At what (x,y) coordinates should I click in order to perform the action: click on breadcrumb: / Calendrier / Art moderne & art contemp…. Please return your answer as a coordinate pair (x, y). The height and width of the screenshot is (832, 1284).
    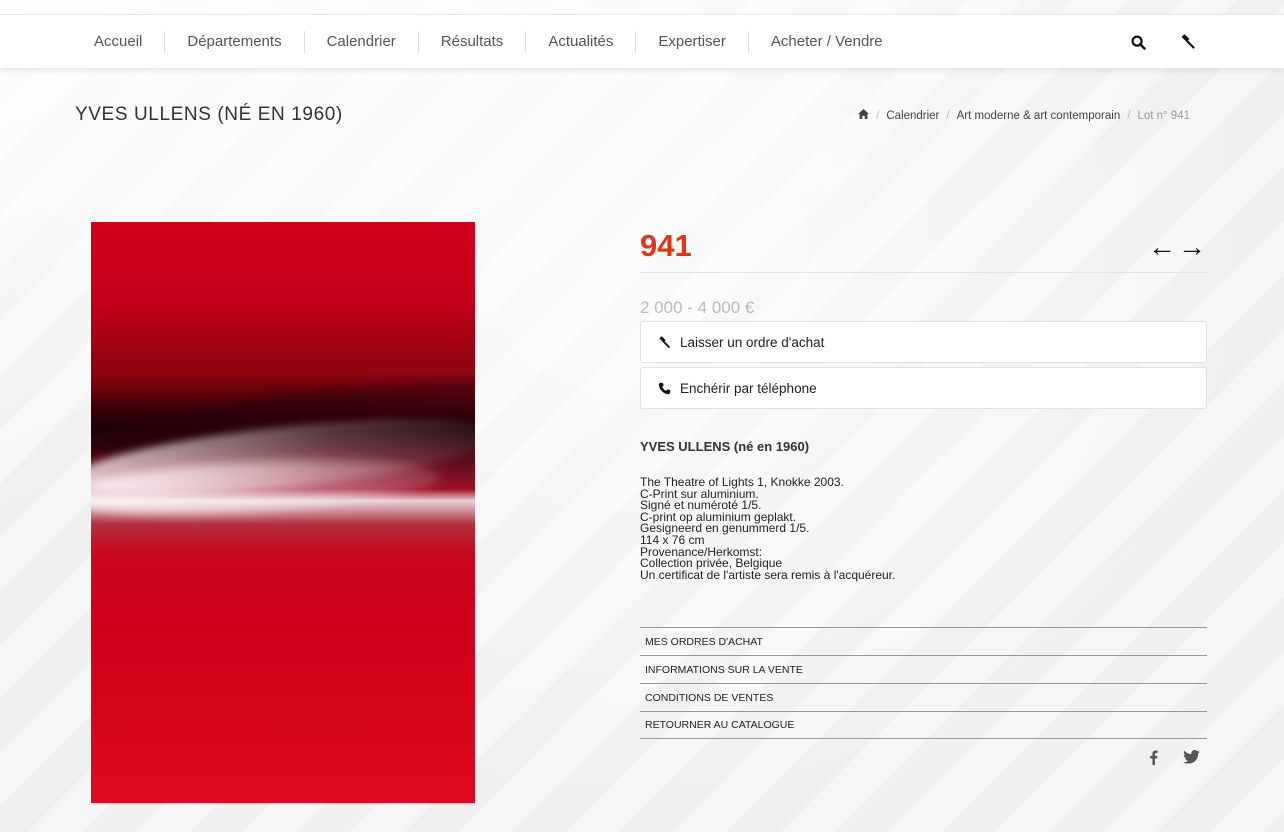
    Looking at the image, I should click on (1024, 115).